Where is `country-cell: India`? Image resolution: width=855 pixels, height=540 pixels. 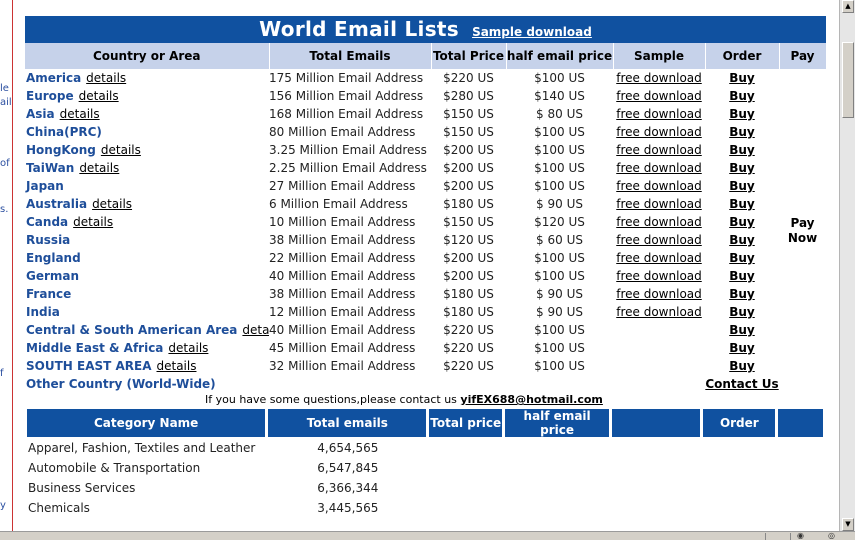
country-cell: India is located at coordinates (147, 312).